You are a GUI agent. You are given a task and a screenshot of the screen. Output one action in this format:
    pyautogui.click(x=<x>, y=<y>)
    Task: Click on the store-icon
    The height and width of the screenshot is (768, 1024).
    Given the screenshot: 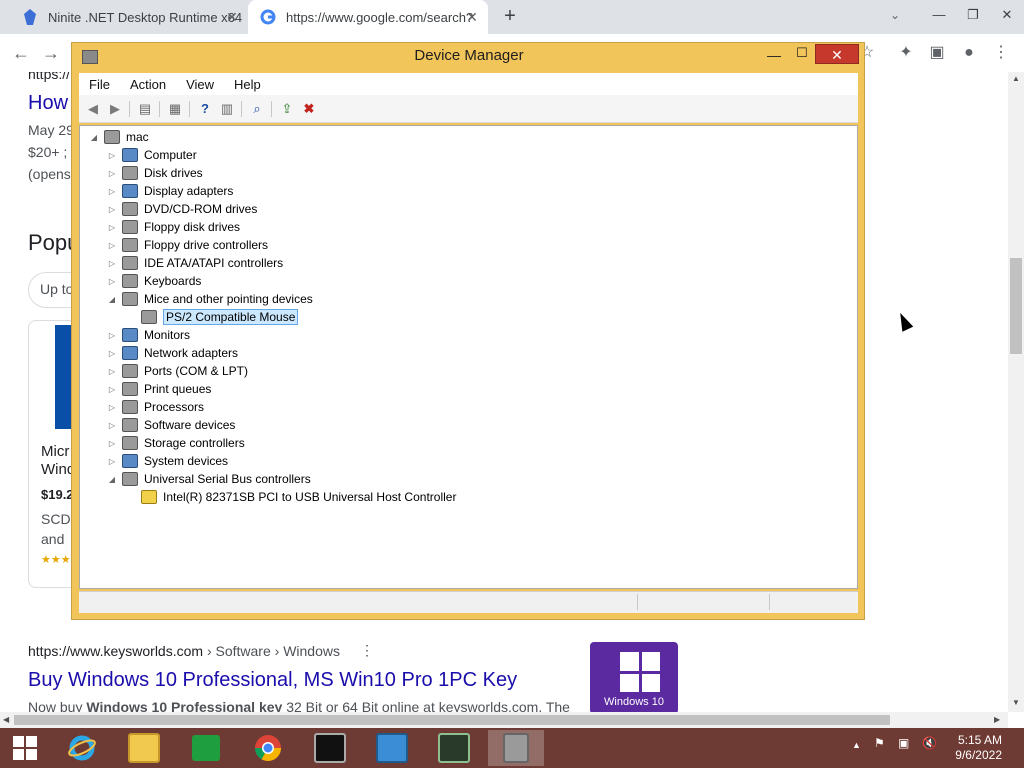 What is the action you would take?
    pyautogui.click(x=206, y=748)
    